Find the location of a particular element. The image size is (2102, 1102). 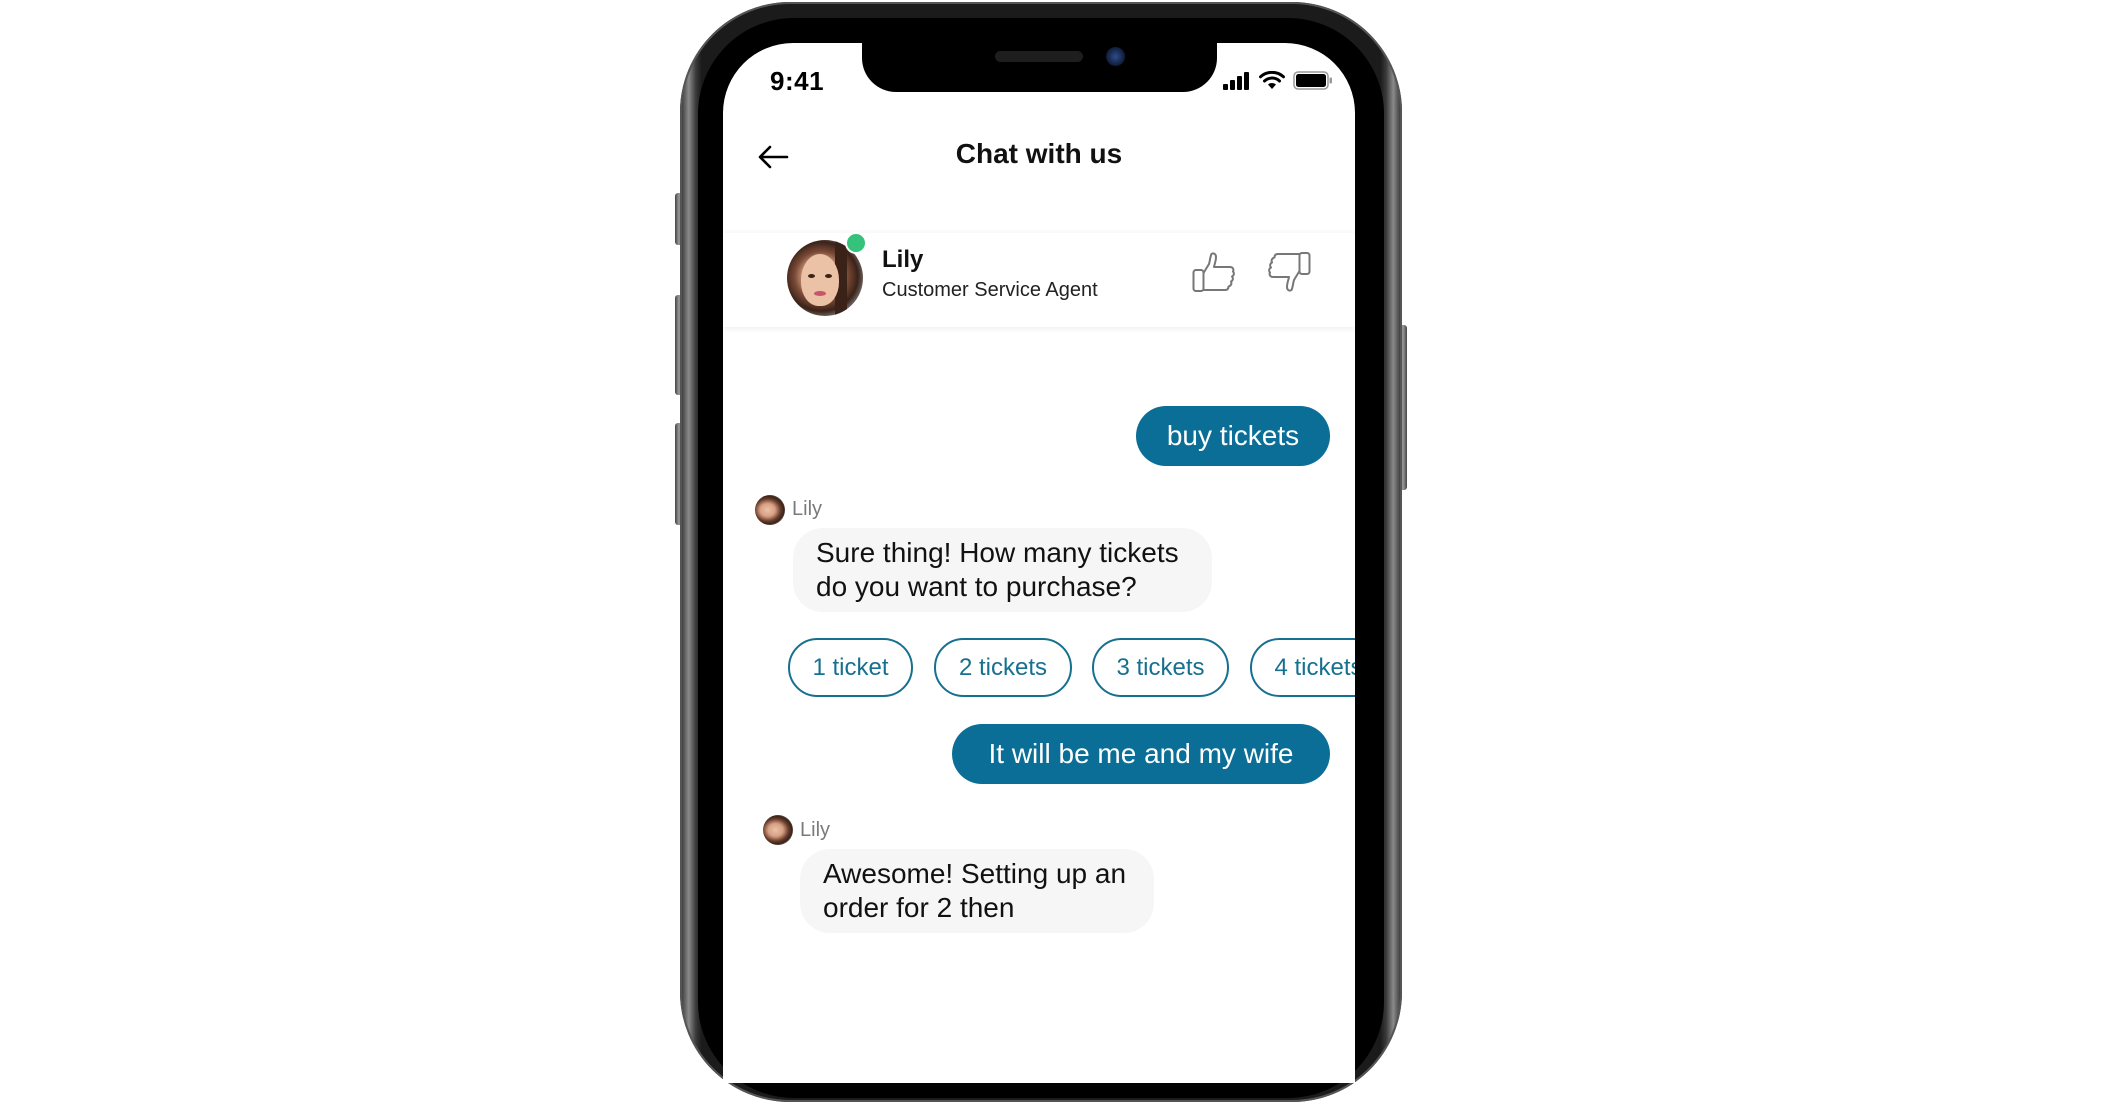

status-icons is located at coordinates (1278, 80).